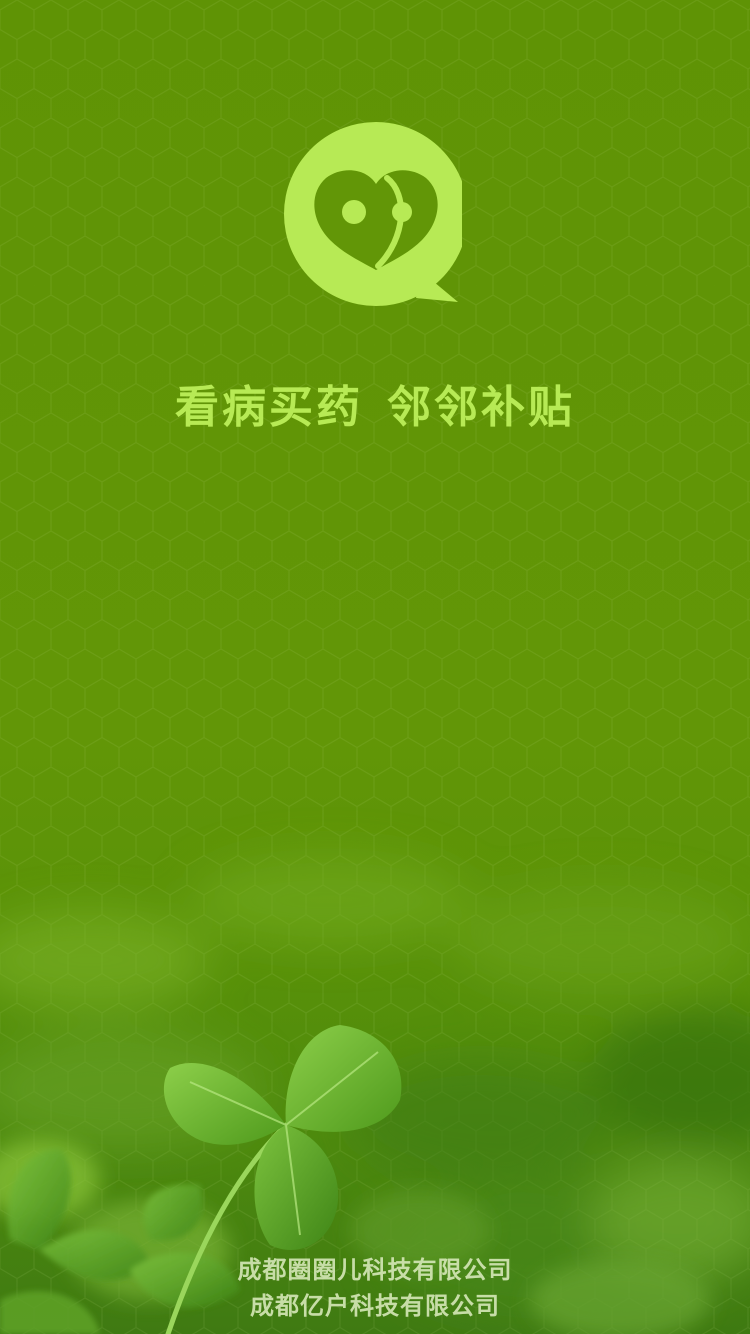  I want to click on clover-illustration, so click(201, 1179).